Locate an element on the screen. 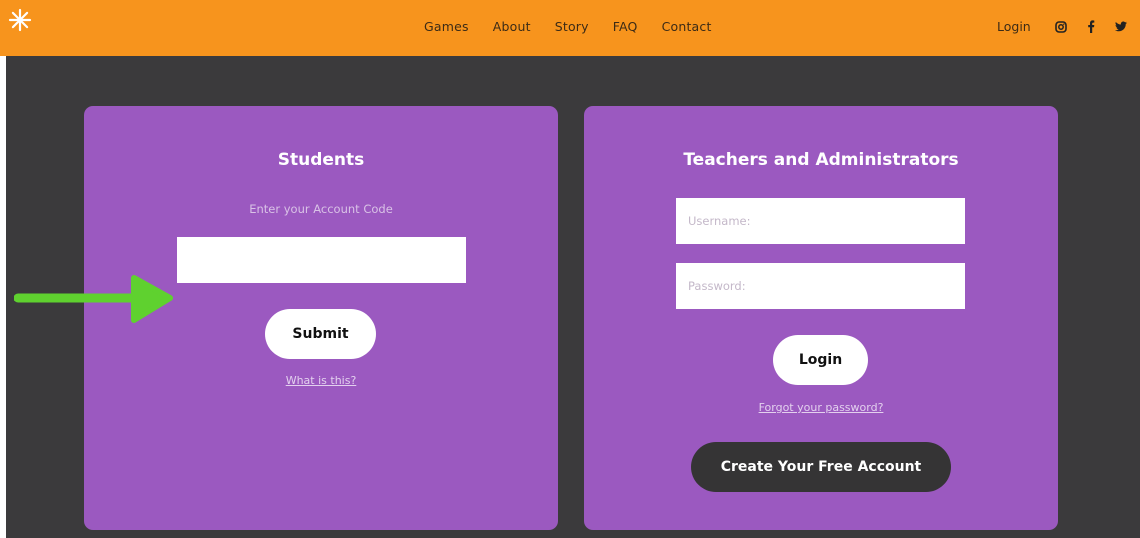 The height and width of the screenshot is (538, 1140). nav-faq: FAQ is located at coordinates (625, 26).